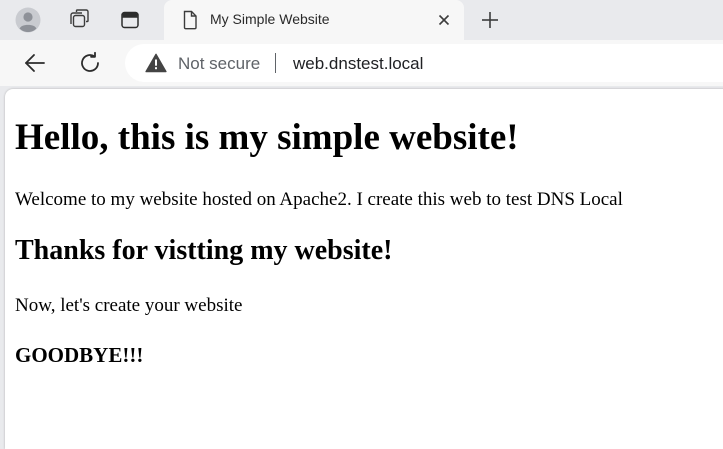 This screenshot has width=723, height=449. Describe the element at coordinates (444, 20) in the screenshot. I see `close-icon` at that location.